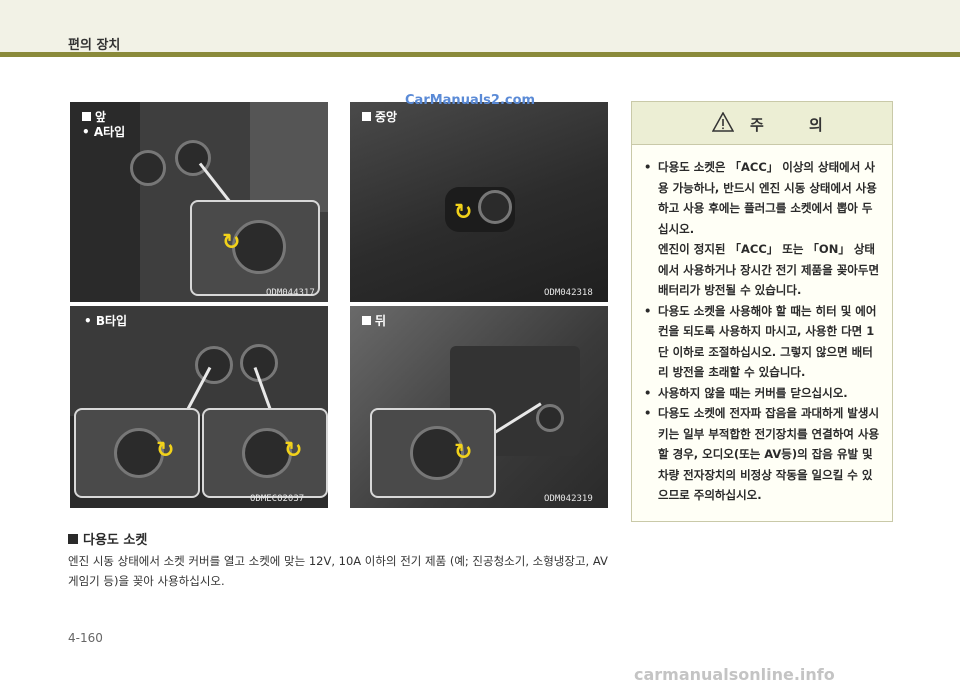  What do you see at coordinates (85, 638) in the screenshot?
I see `page-number: 4-160` at bounding box center [85, 638].